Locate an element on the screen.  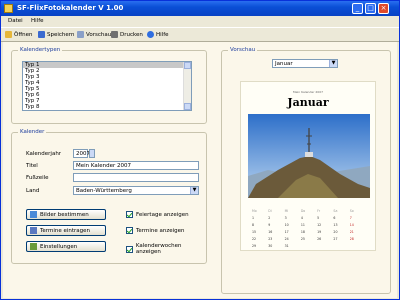
calendar-day: 7 is located at coordinates (350, 218).